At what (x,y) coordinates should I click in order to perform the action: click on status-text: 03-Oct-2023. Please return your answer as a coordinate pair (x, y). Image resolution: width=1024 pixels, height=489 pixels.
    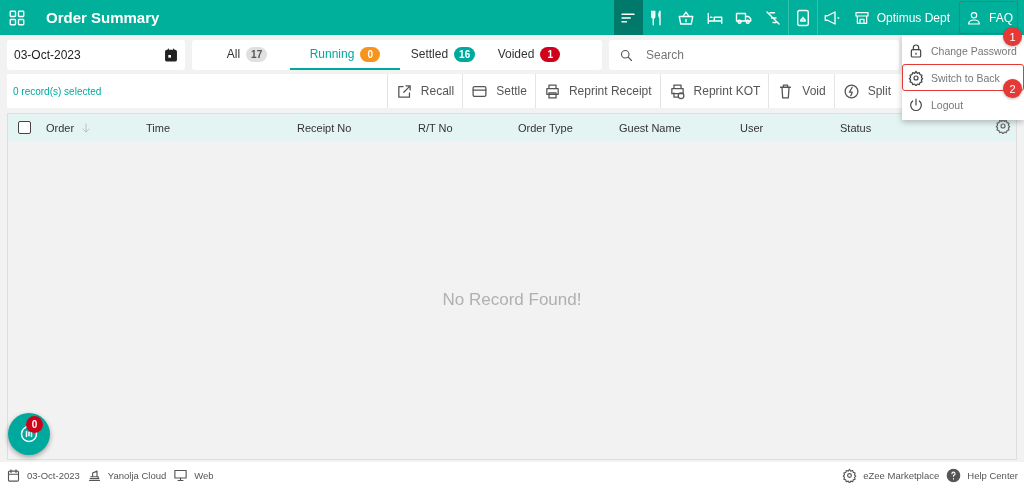
    Looking at the image, I should click on (53, 475).